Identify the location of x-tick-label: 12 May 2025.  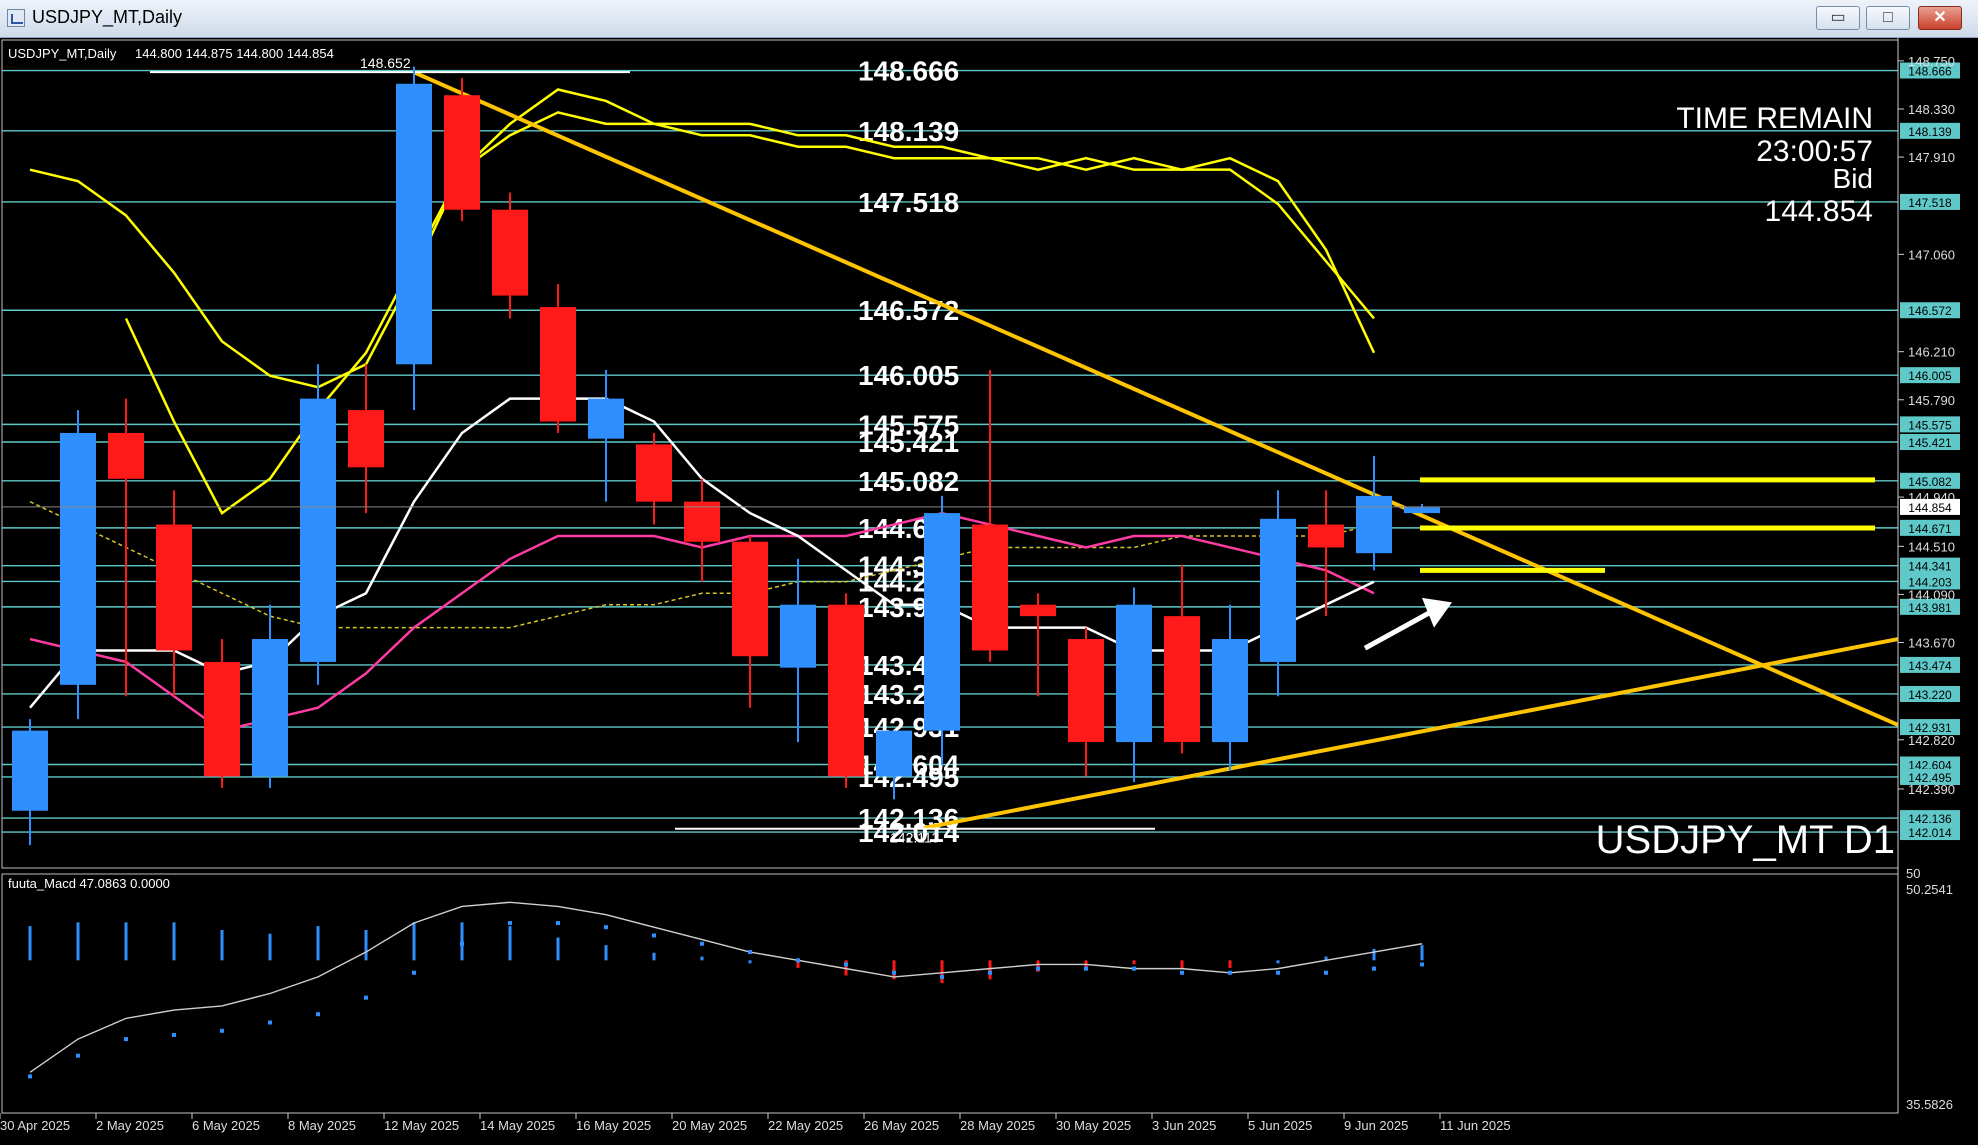
(421, 1125).